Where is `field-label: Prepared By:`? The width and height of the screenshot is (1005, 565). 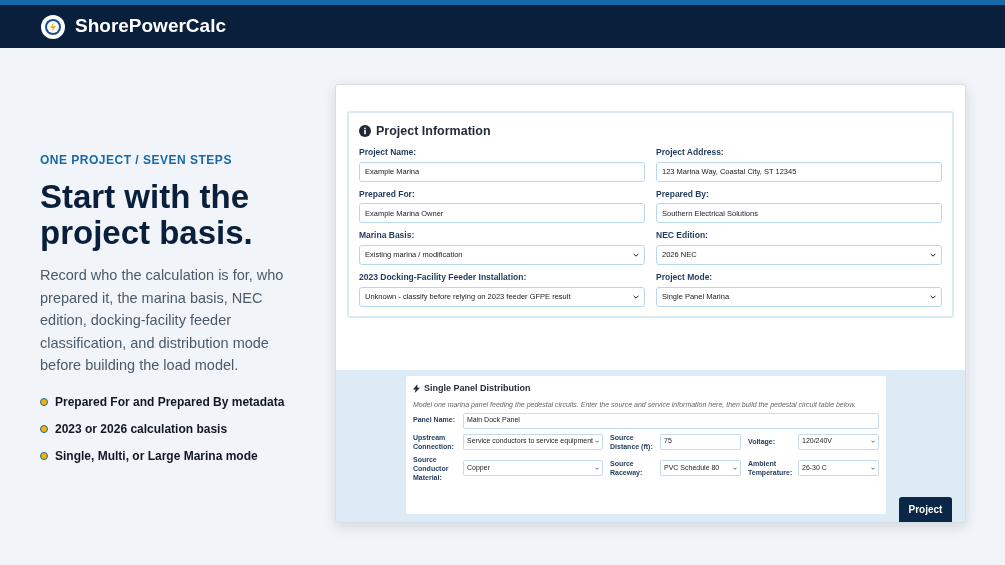
field-label: Prepared By: is located at coordinates (683, 194).